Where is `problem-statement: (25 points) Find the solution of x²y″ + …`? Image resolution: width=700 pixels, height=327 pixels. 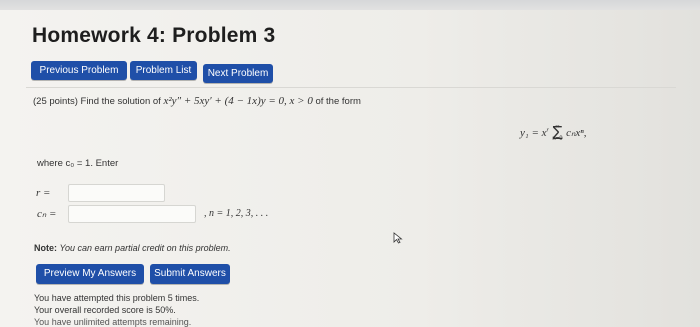
problem-statement: (25 points) Find the solution of x²y″ + … is located at coordinates (197, 101).